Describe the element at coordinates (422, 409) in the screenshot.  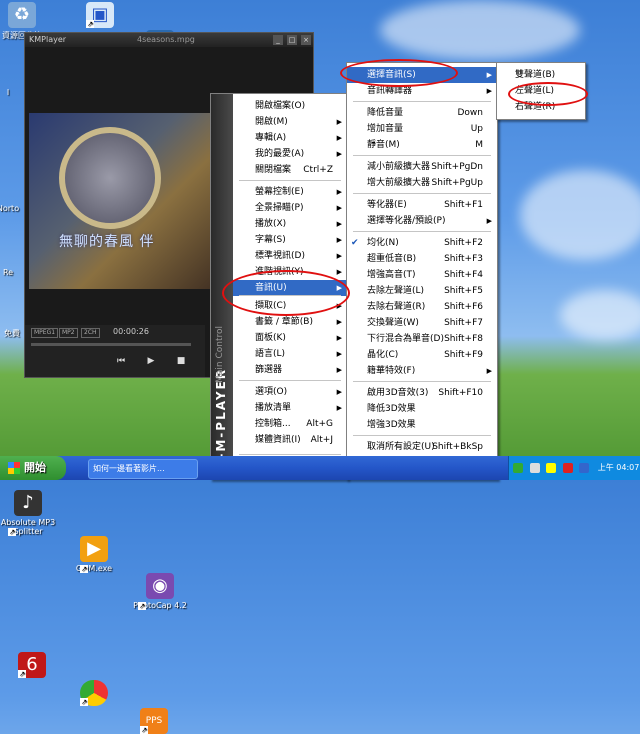
I see `menu-item: 降低3D效果` at that location.